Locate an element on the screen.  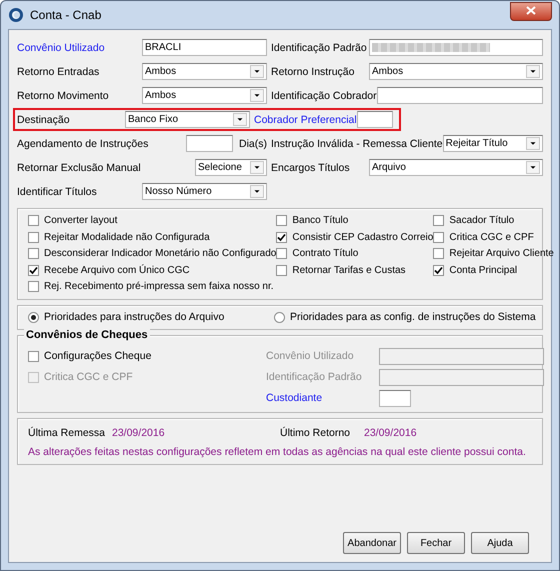
dropdown: Rejeitar Título is located at coordinates (492, 143).